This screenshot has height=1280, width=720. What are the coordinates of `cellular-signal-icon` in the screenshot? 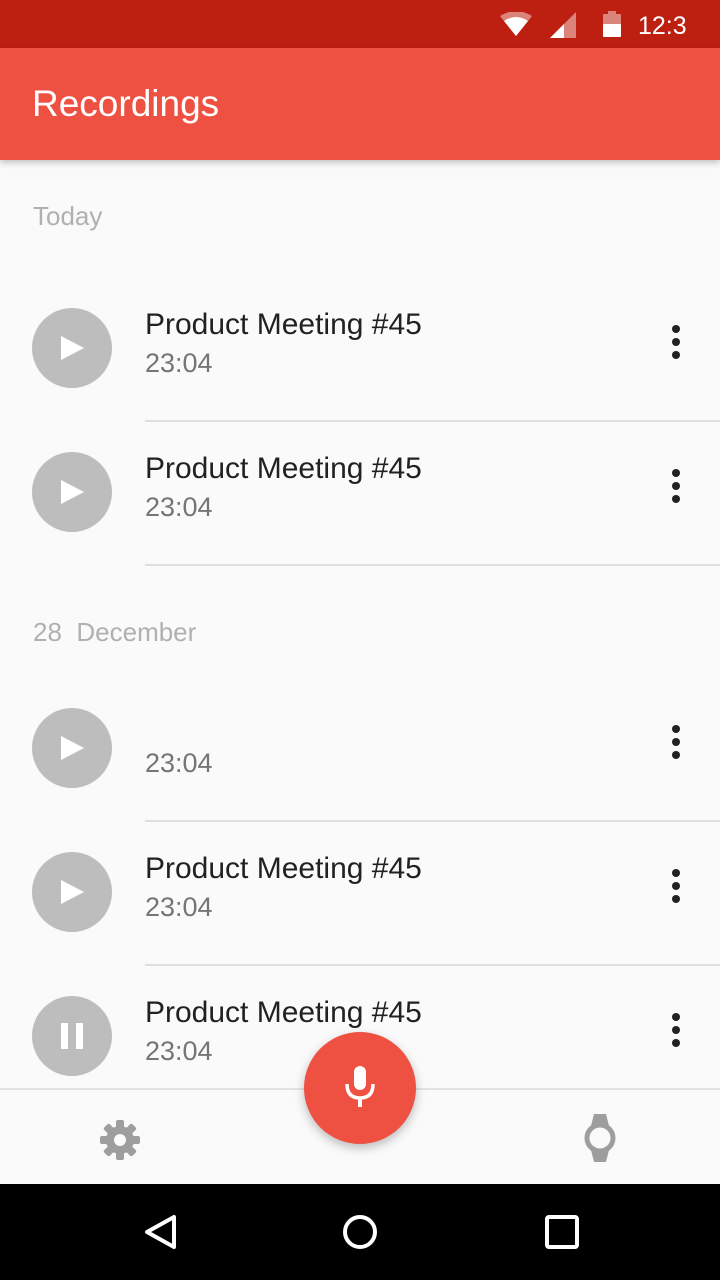 It's located at (563, 25).